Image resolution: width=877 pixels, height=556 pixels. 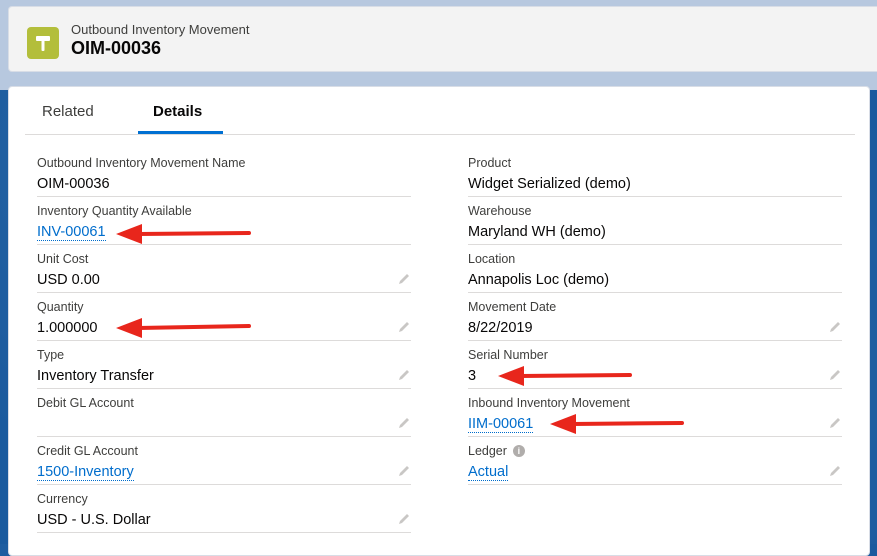 I want to click on field-label: Movement Date, so click(x=512, y=307).